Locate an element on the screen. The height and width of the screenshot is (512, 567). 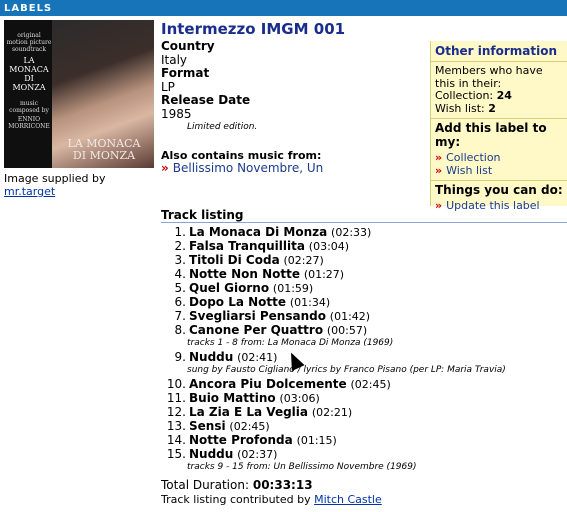
cover-title-line-1: LA is located at coordinates (29, 60).